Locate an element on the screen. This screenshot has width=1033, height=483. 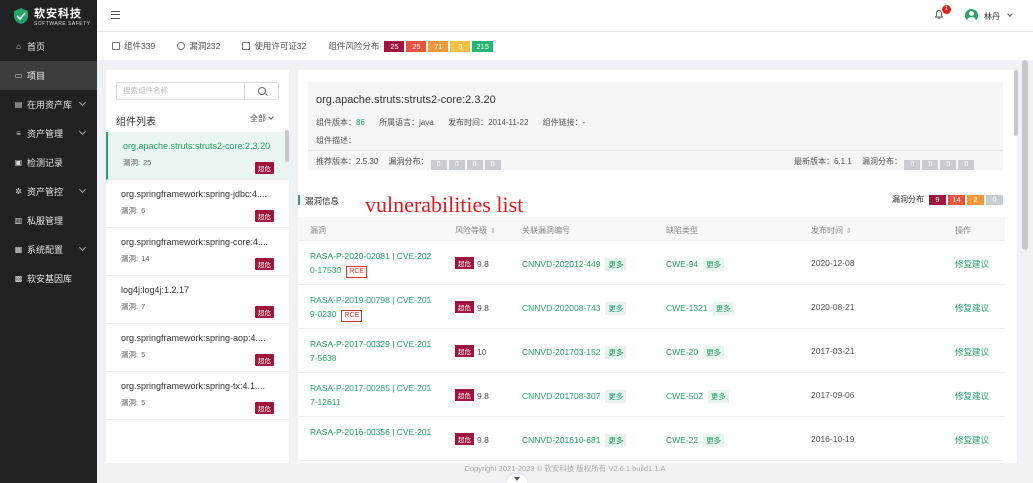
vuln-dist-pill: 14 is located at coordinates (956, 199).